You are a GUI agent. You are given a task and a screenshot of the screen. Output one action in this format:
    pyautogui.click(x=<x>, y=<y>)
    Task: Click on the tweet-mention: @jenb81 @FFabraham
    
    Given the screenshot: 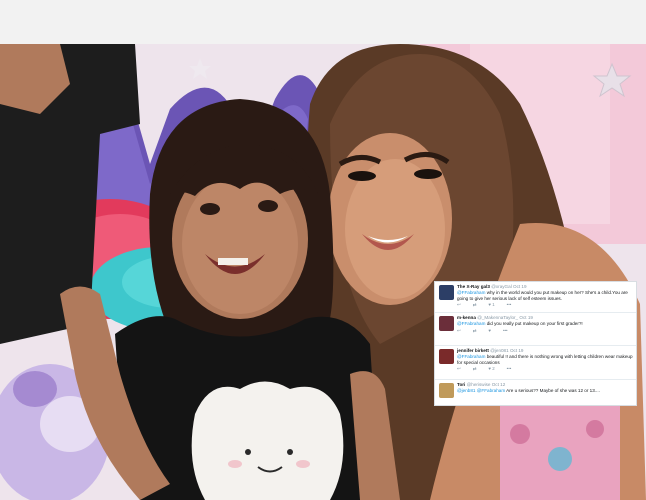 What is the action you would take?
    pyautogui.click(x=481, y=390)
    